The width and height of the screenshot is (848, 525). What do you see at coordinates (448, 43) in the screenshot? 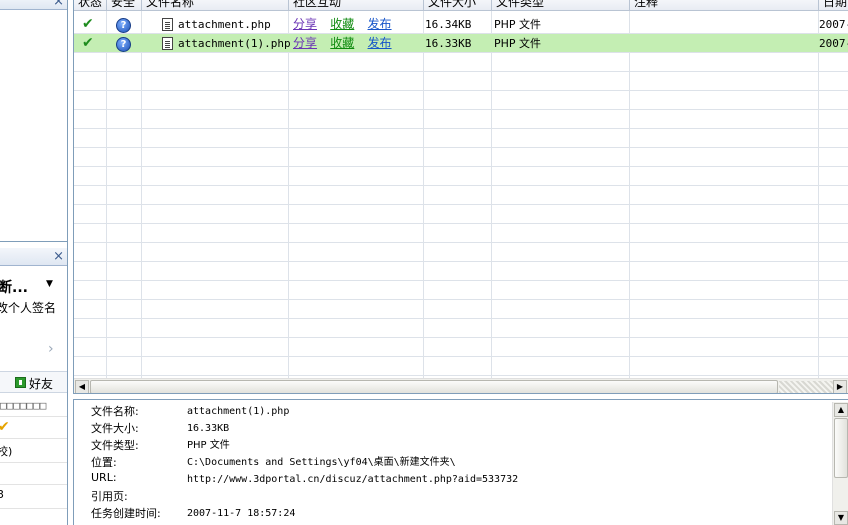
I see `file-size: 16.33KB` at bounding box center [448, 43].